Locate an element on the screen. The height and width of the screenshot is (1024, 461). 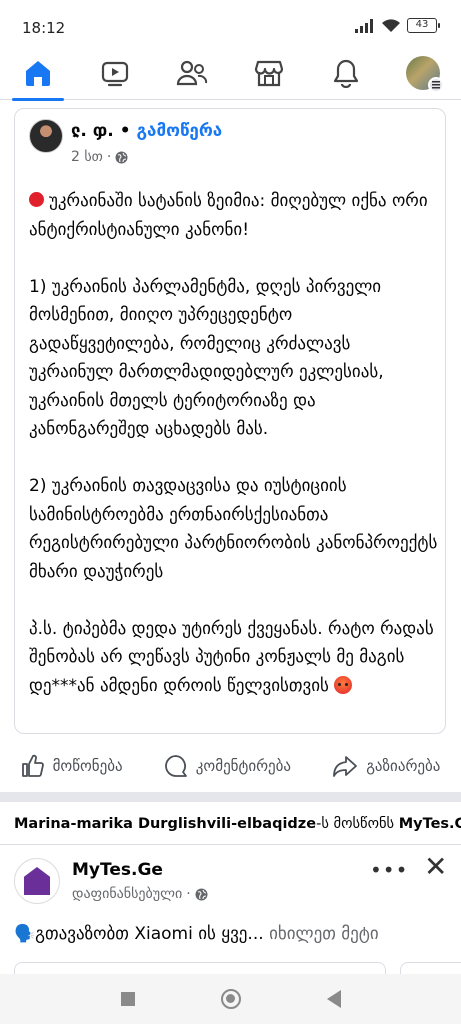
liked-by-page: MyTes.Ge is located at coordinates (430, 824).